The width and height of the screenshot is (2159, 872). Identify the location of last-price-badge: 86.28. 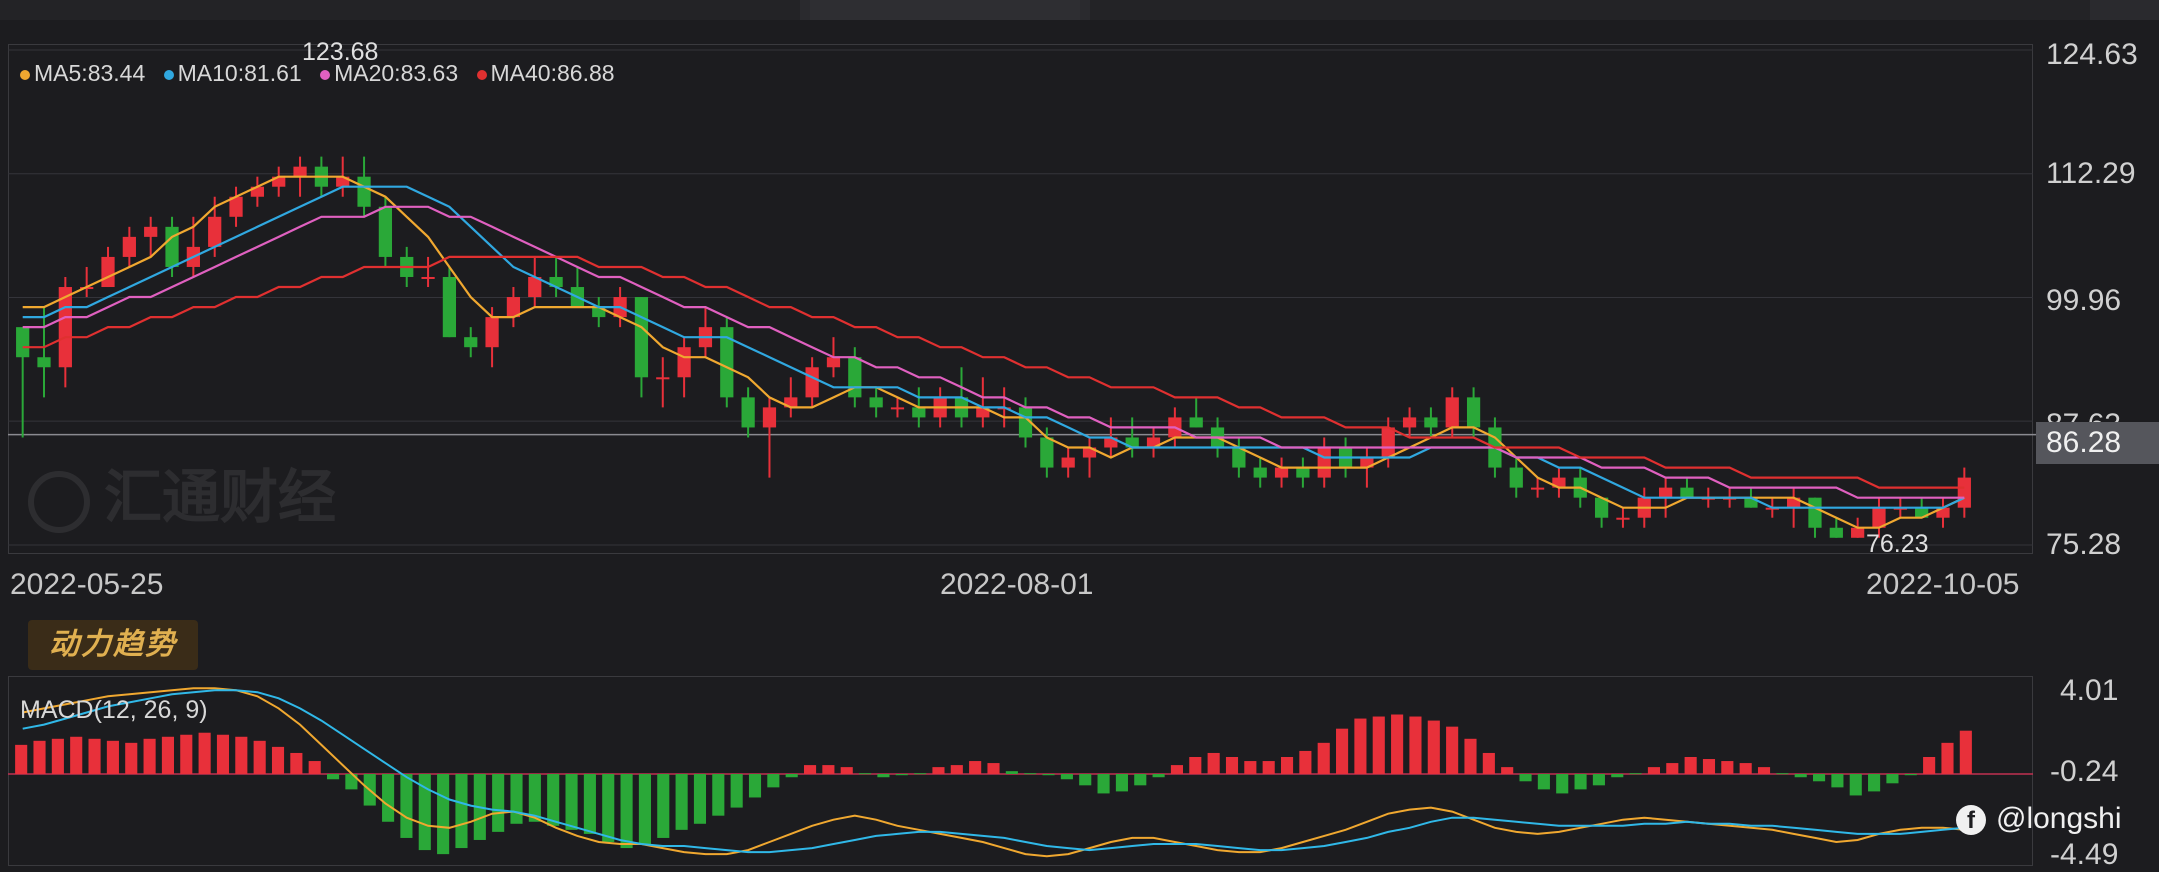
(2097, 443).